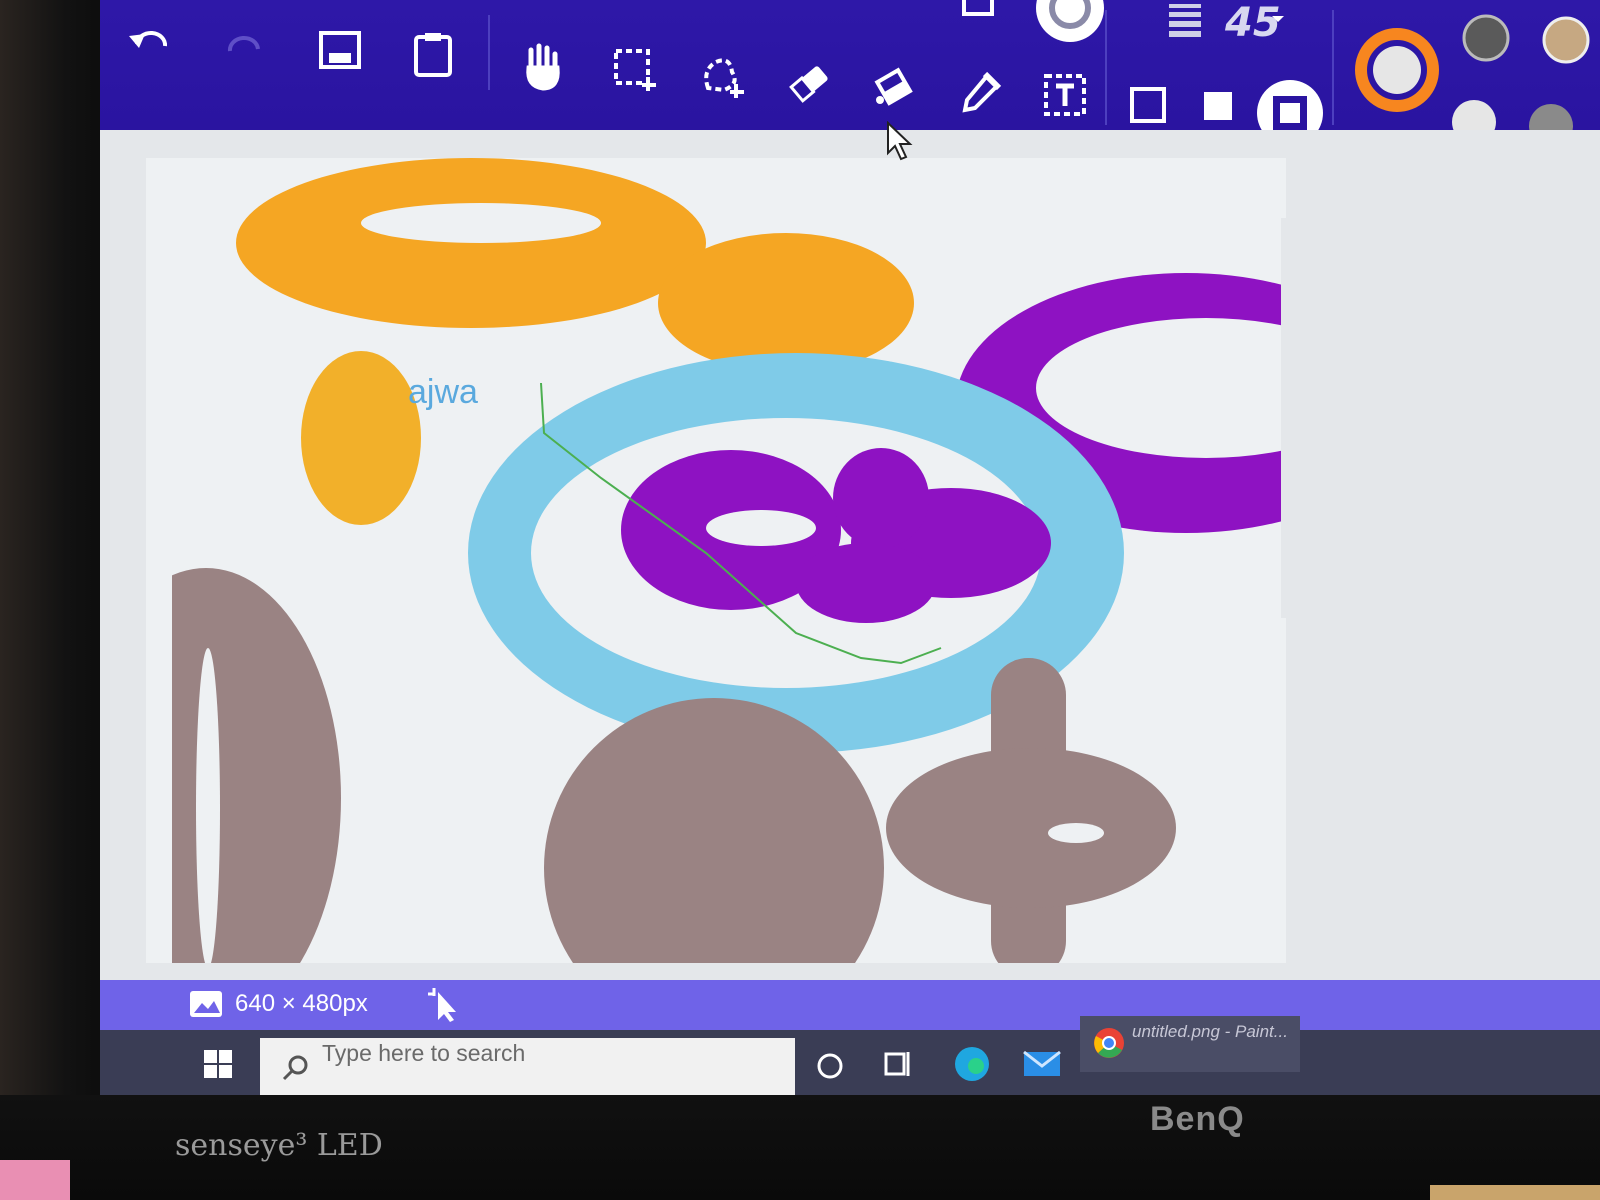 The width and height of the screenshot is (1600, 1200). Describe the element at coordinates (1278, 19) in the screenshot. I see `chevron-down-icon` at that location.